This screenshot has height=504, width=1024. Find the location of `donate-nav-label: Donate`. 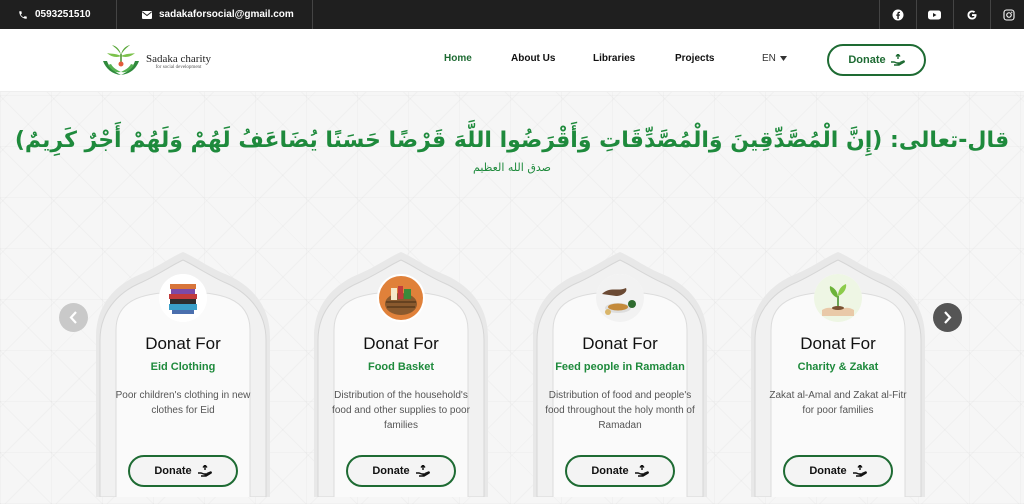

donate-nav-label: Donate is located at coordinates (867, 60).